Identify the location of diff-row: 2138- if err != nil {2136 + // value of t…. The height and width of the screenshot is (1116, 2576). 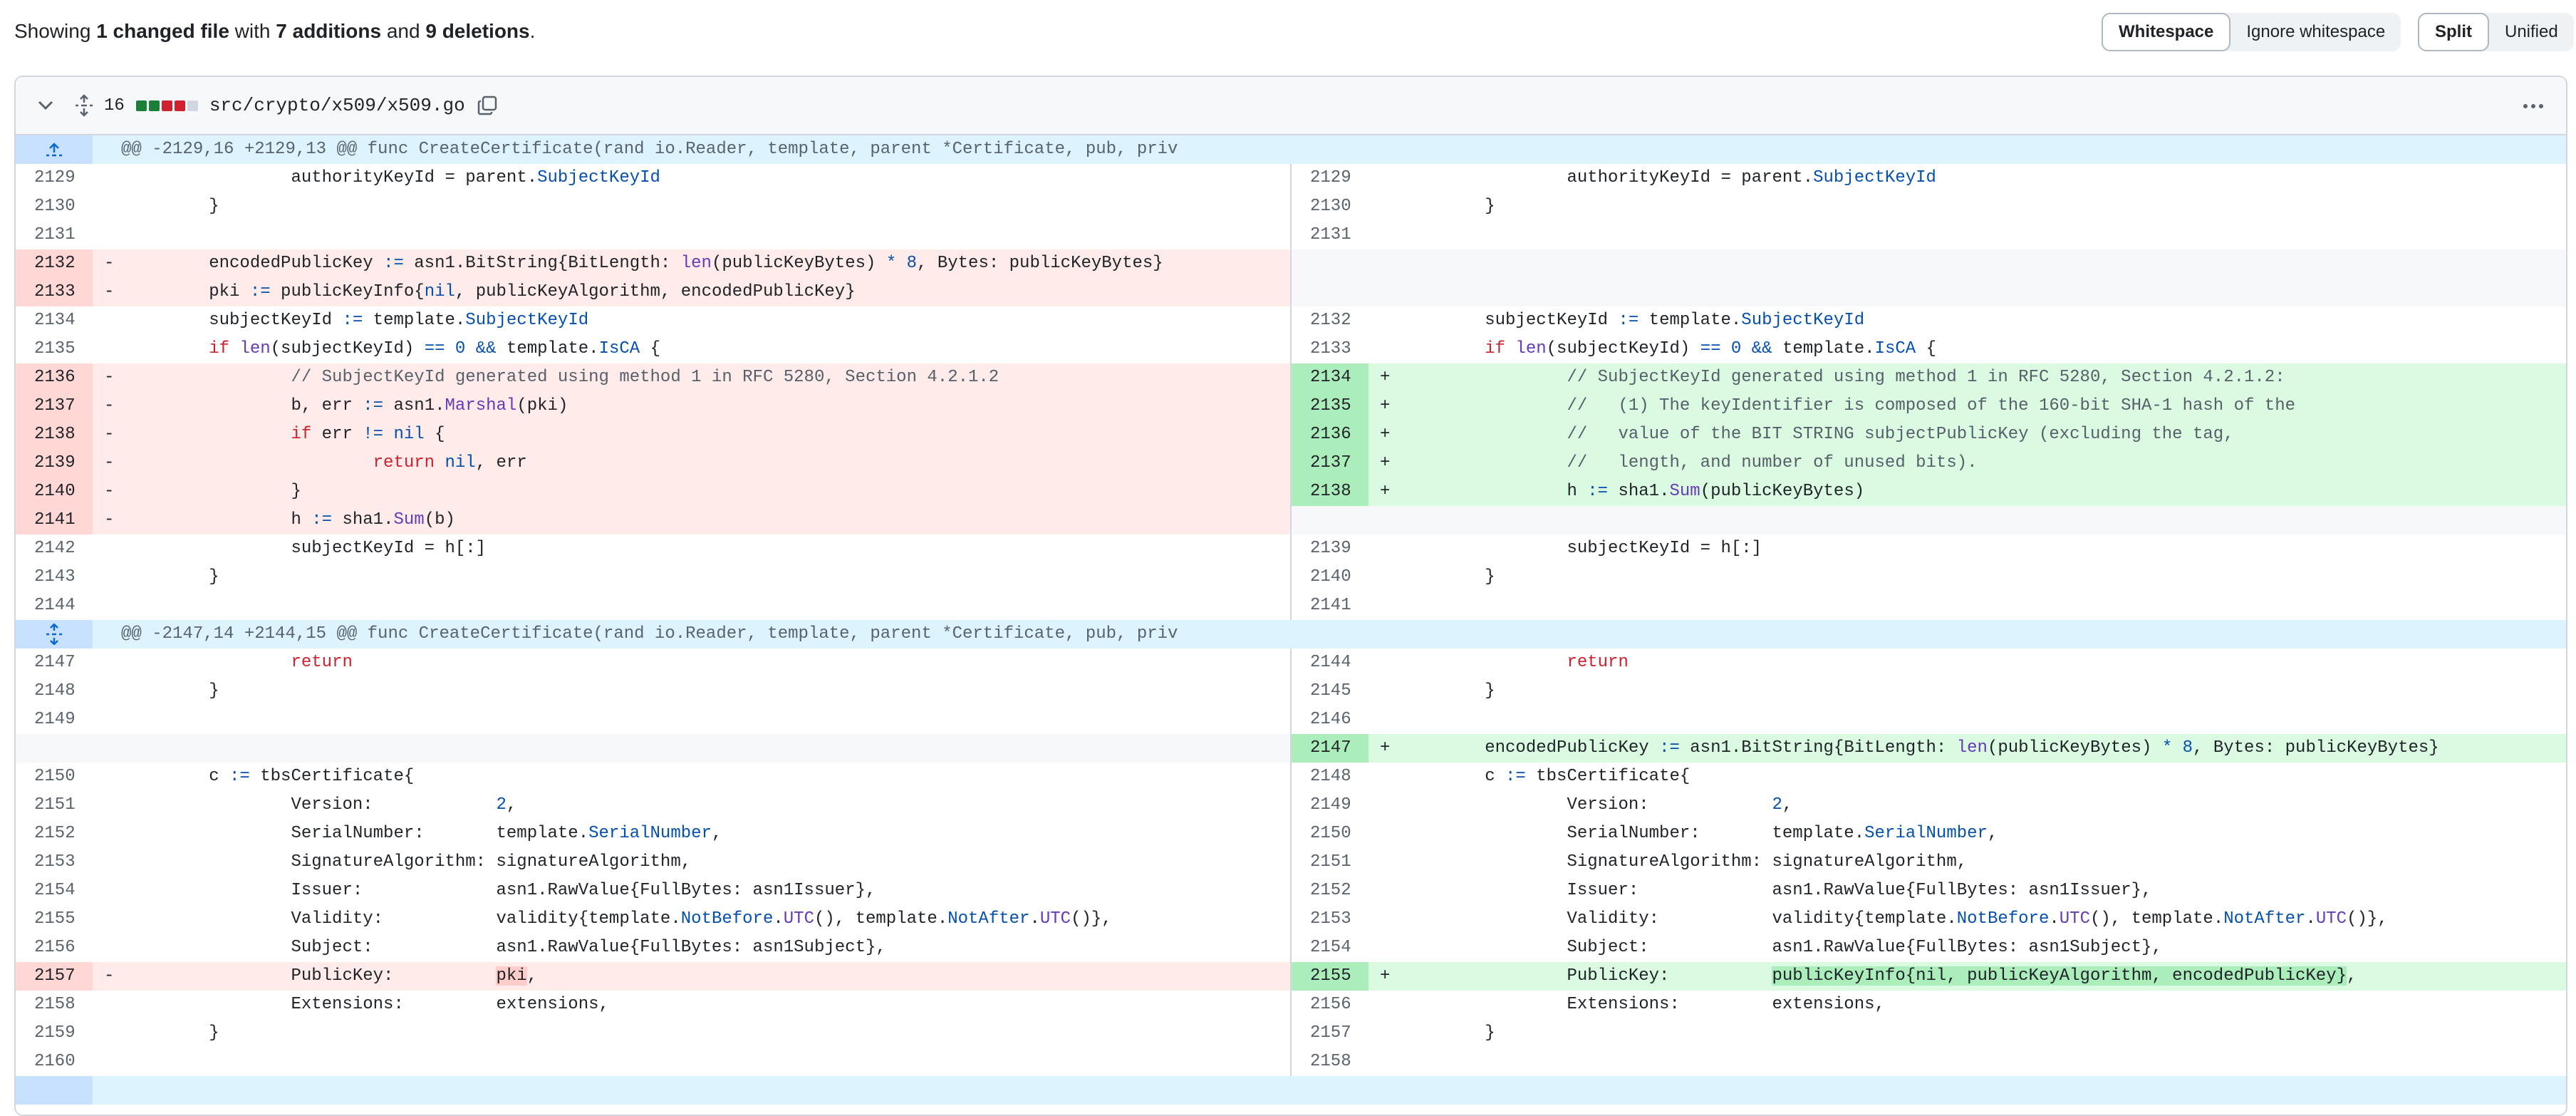
(1291, 435).